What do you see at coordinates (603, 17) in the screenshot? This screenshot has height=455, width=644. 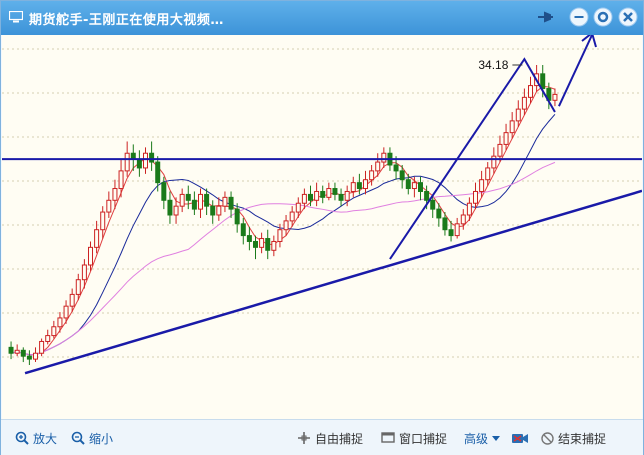 I see `restore-icon` at bounding box center [603, 17].